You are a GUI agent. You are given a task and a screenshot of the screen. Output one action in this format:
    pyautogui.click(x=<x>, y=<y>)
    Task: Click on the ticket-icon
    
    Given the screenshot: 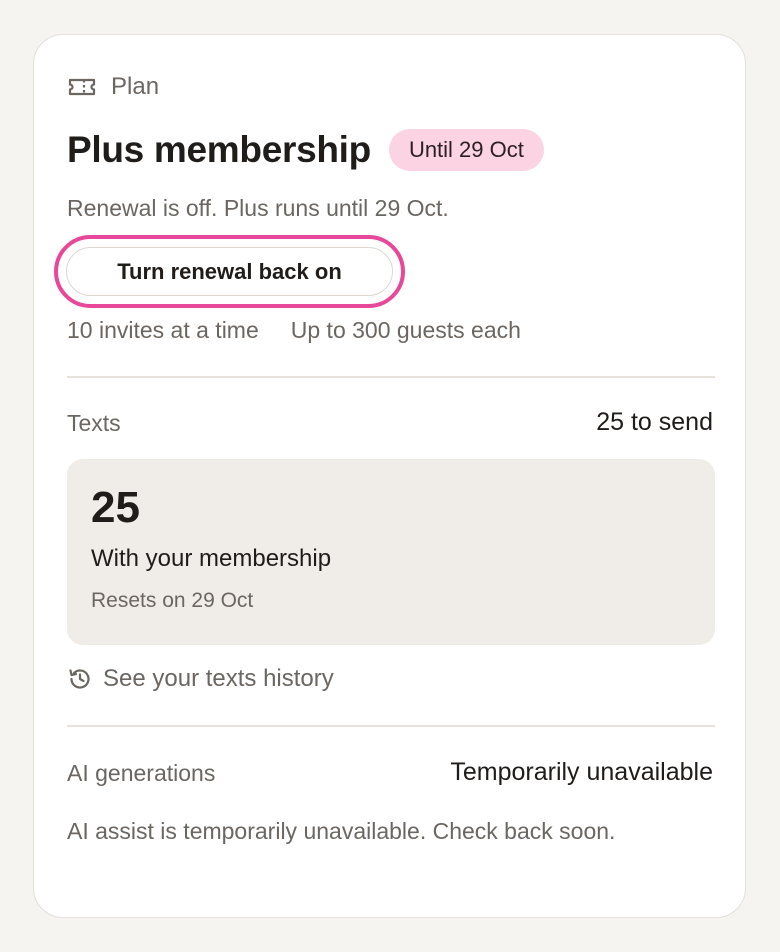 What is the action you would take?
    pyautogui.click(x=82, y=87)
    